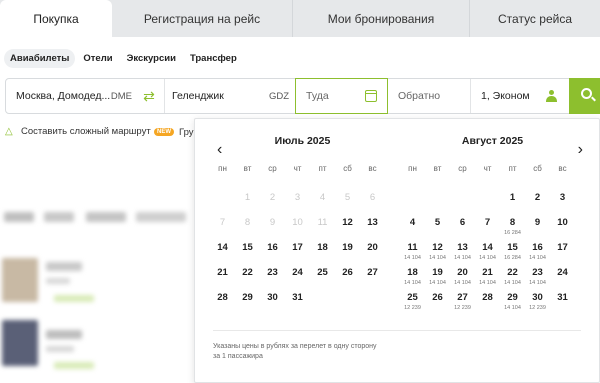 Image resolution: width=600 pixels, height=383 pixels. Describe the element at coordinates (537, 223) in the screenshot. I see `calendar-day: 9` at that location.